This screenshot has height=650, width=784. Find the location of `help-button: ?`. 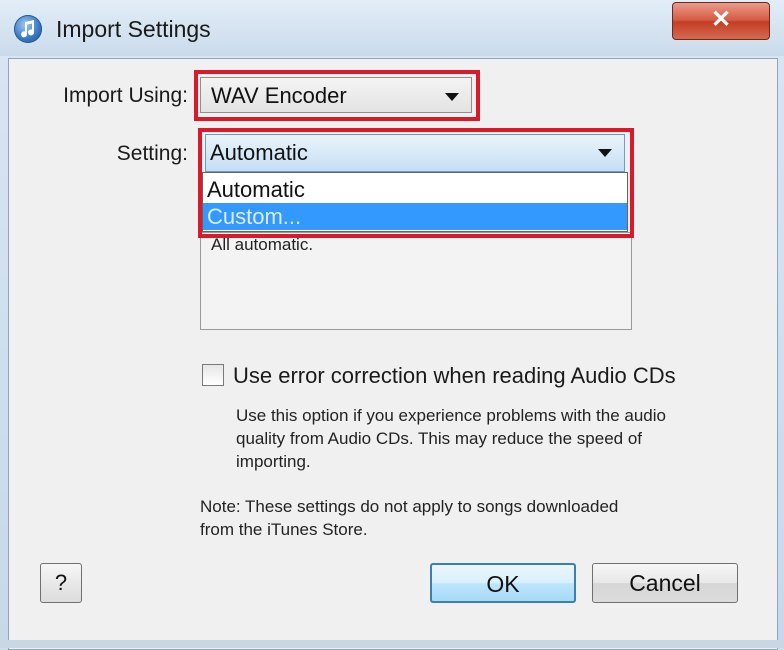

help-button: ? is located at coordinates (61, 583).